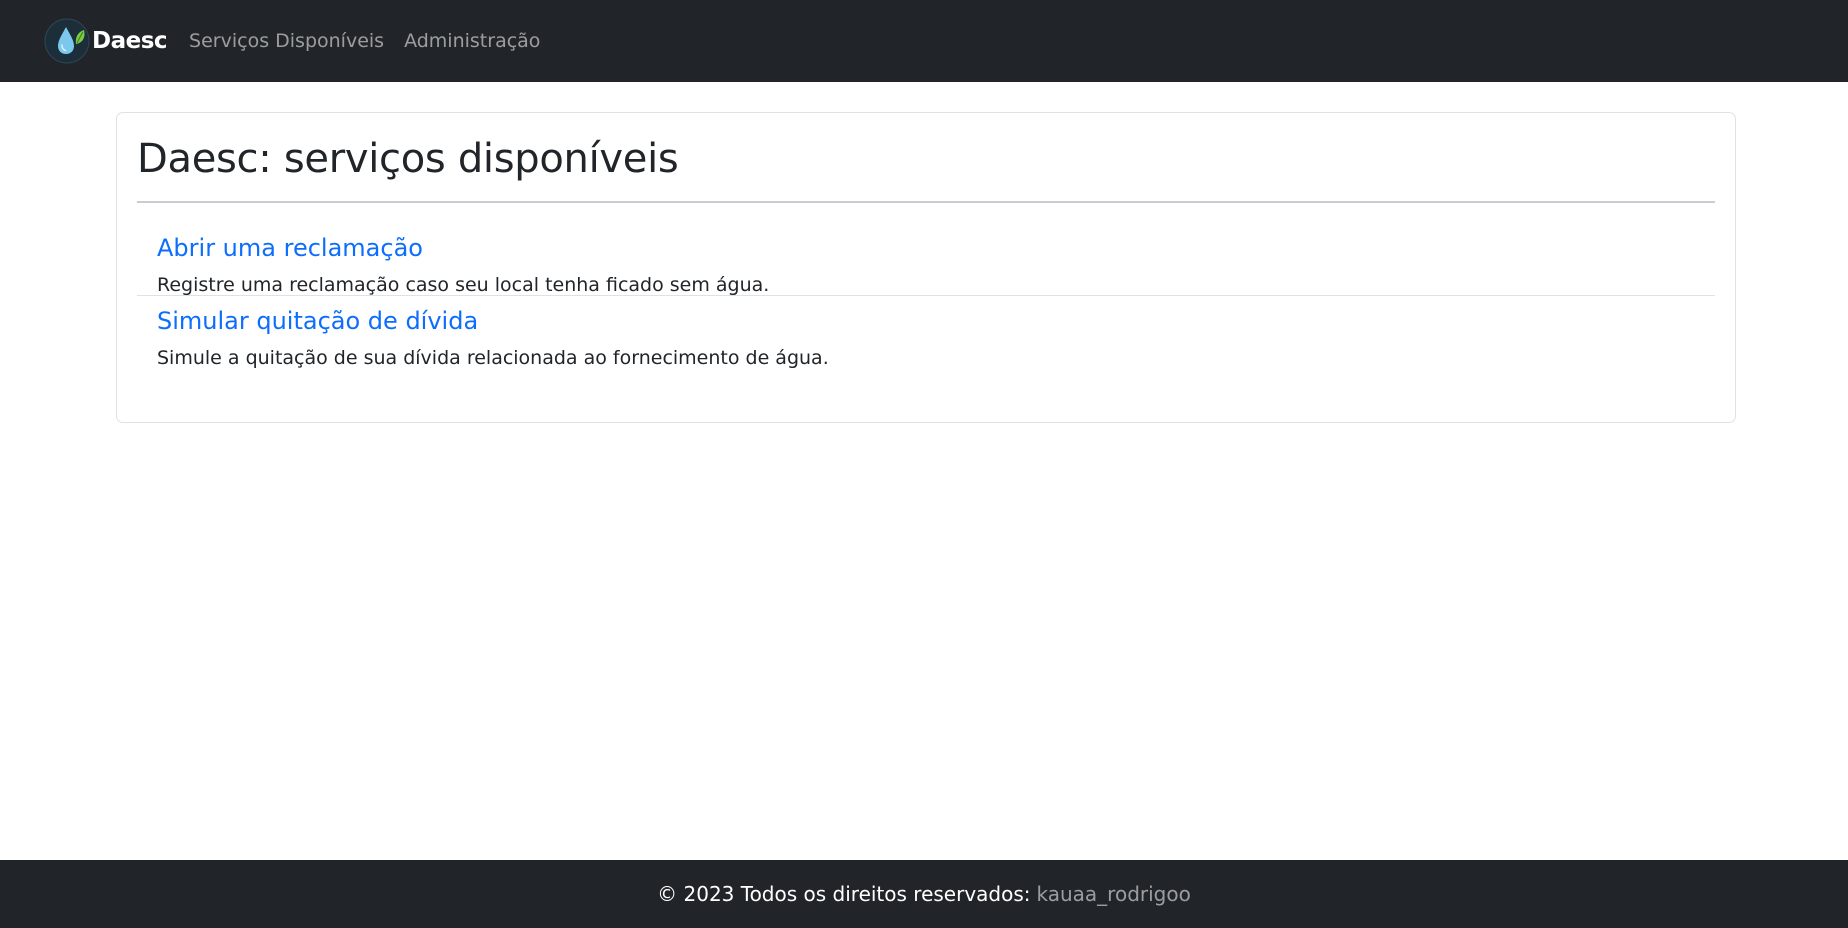 The width and height of the screenshot is (1848, 928). What do you see at coordinates (926, 316) in the screenshot?
I see `service-link-simular-quitacao: Simular quitação de dívida` at bounding box center [926, 316].